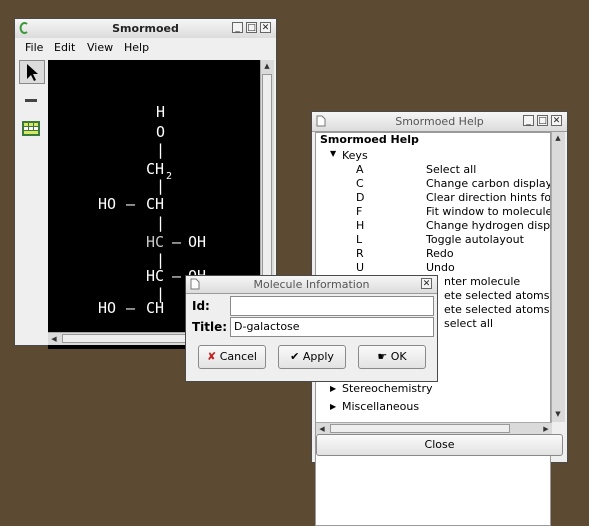 Image resolution: width=589 pixels, height=526 pixels. I want to click on menu-view: View, so click(100, 47).